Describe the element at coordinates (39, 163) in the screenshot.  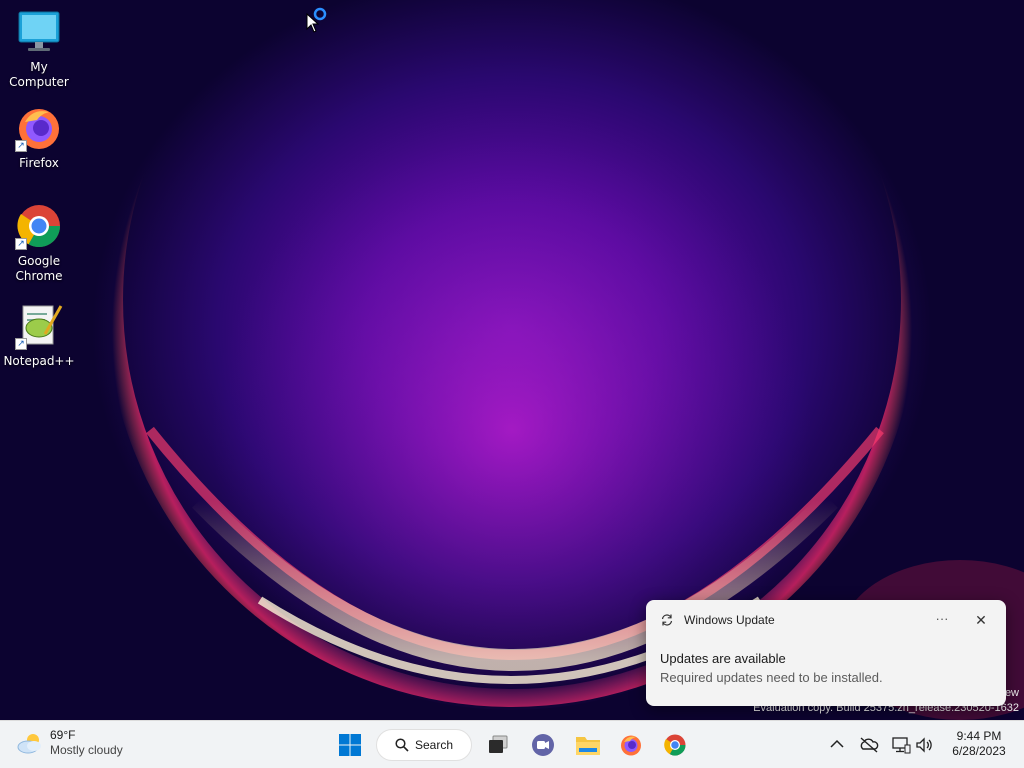
I see `desktop-icon-label: Firefox` at that location.